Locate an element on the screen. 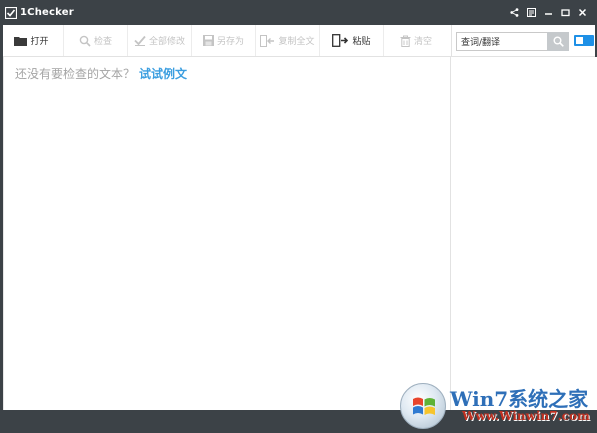 Image resolution: width=597 pixels, height=433 pixels. fix-all-button: 全部修改 is located at coordinates (160, 40).